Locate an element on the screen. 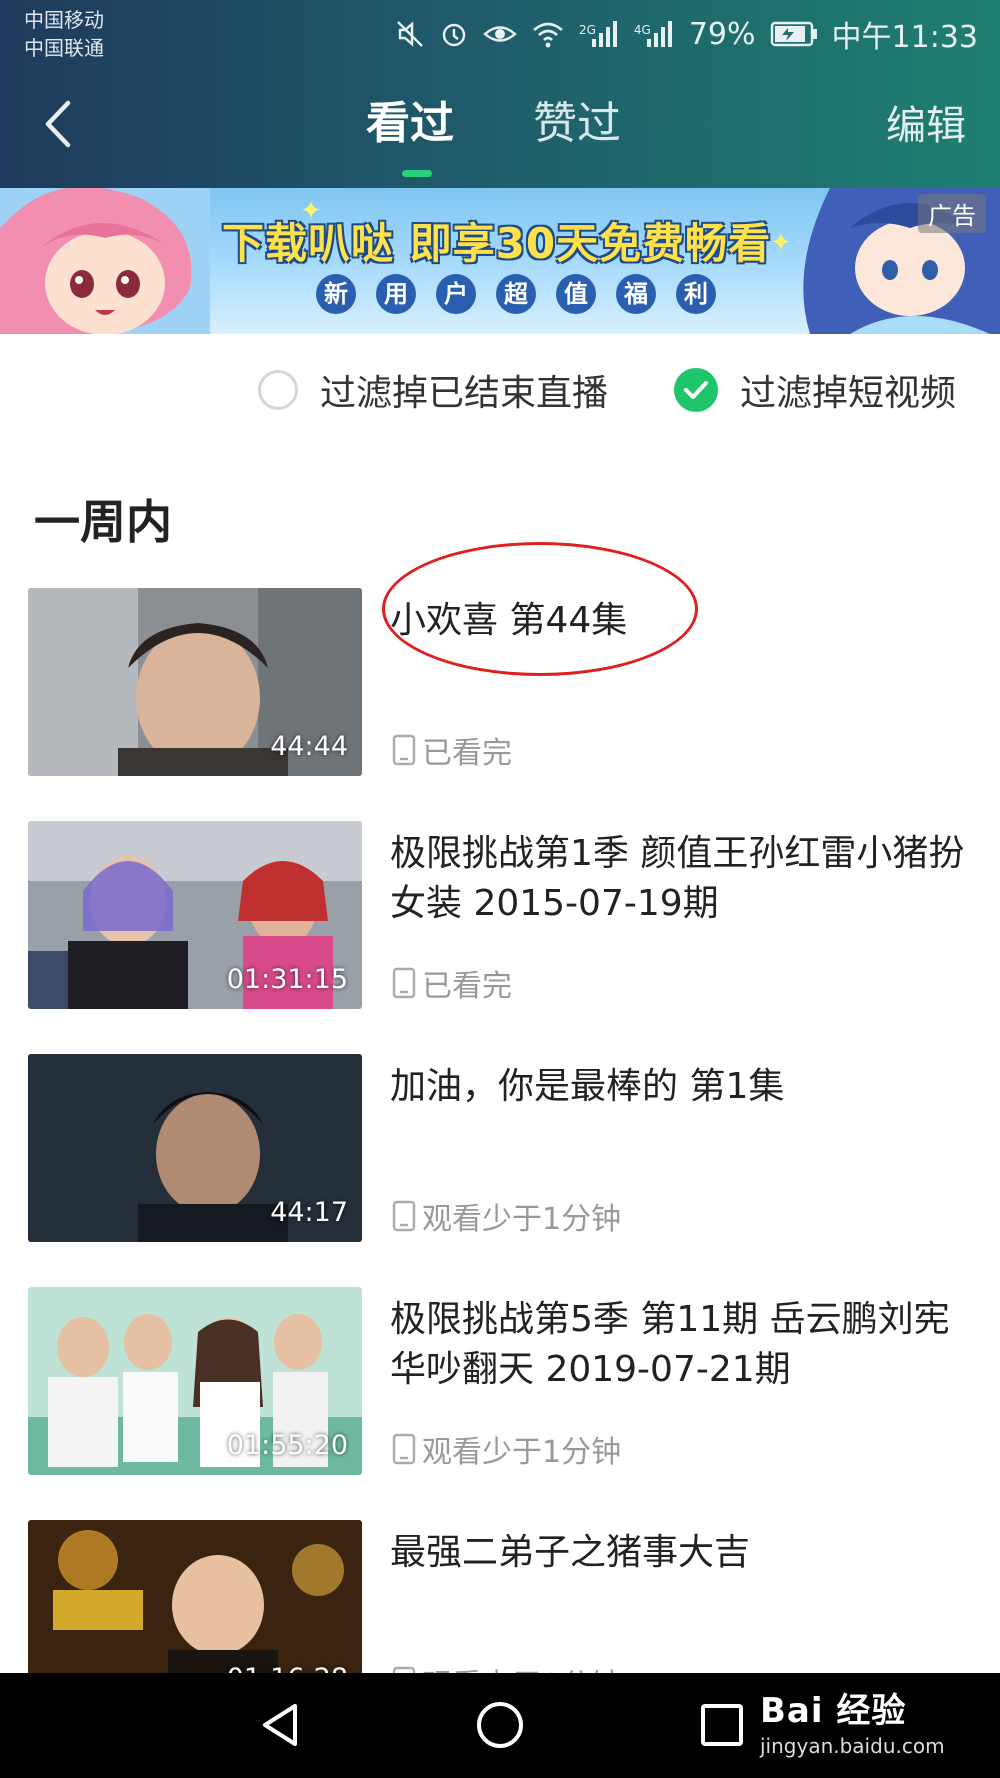  edit-button: 编辑 is located at coordinates (926, 126).